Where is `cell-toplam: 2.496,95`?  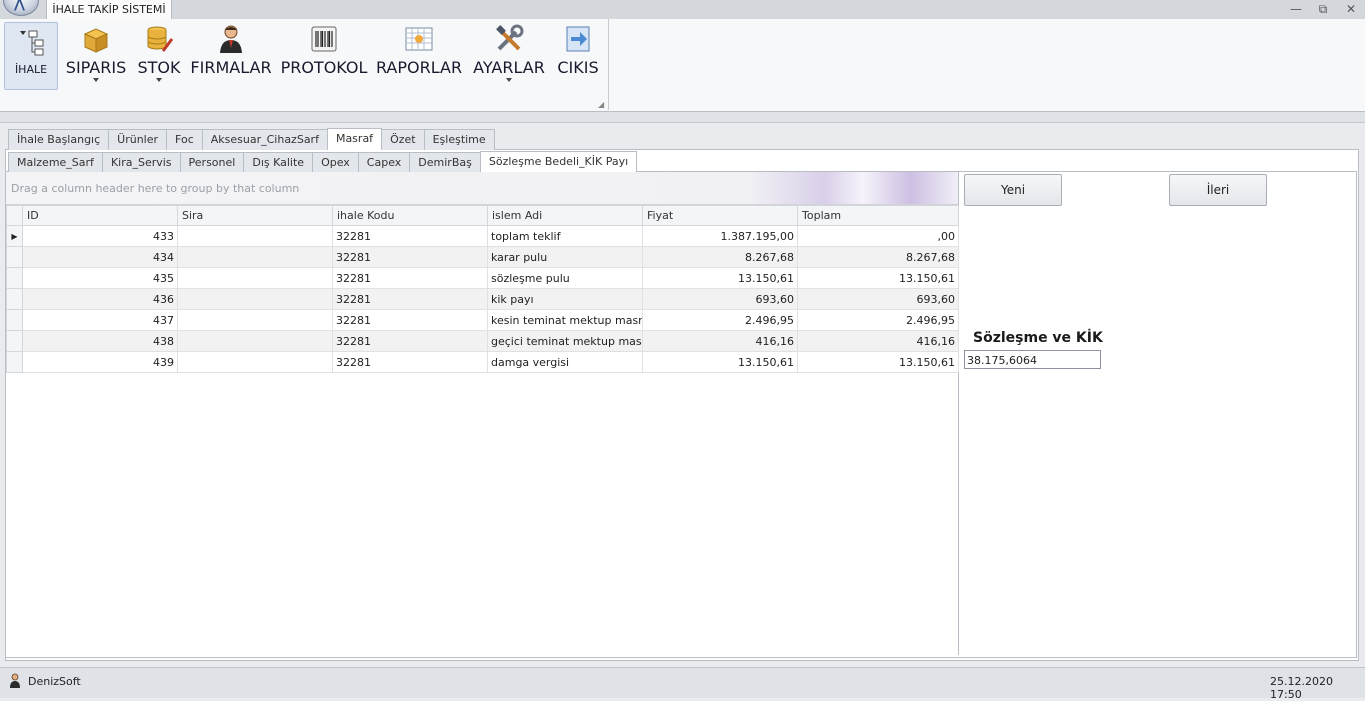 cell-toplam: 2.496,95 is located at coordinates (878, 320).